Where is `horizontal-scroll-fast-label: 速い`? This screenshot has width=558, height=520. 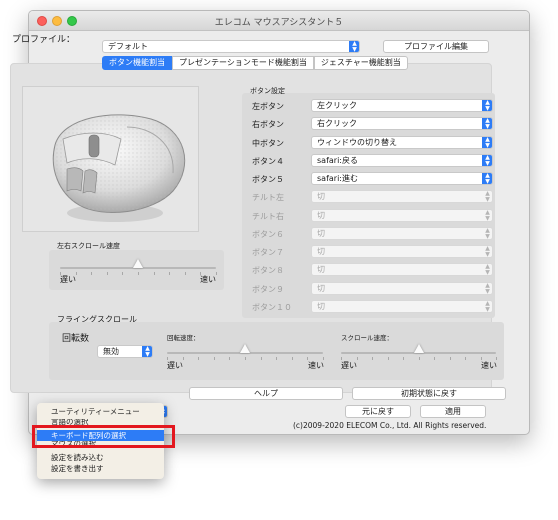 horizontal-scroll-fast-label: 速い is located at coordinates (208, 279).